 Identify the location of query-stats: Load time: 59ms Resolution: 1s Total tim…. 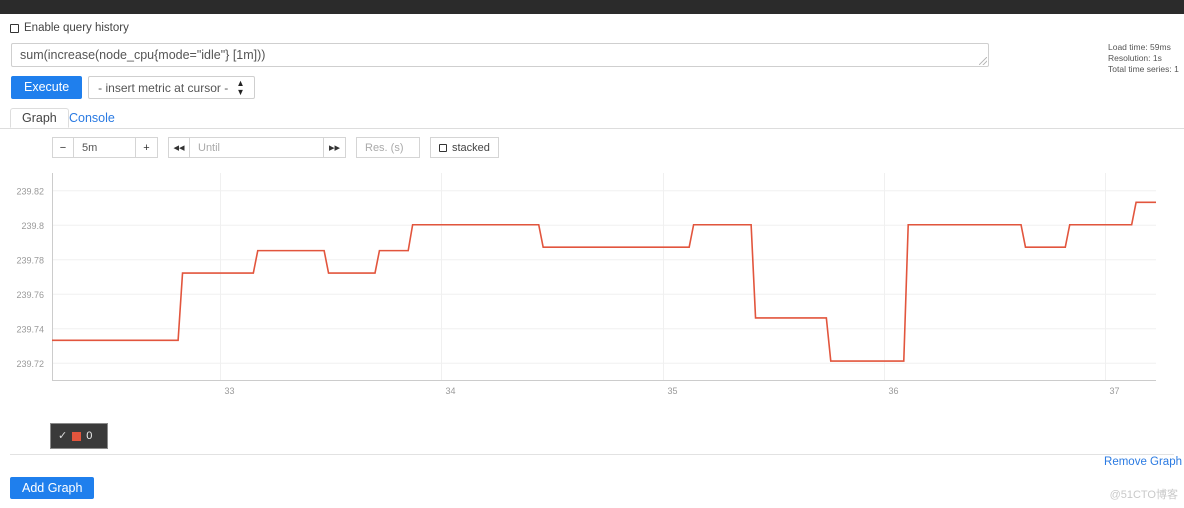
(1146, 58).